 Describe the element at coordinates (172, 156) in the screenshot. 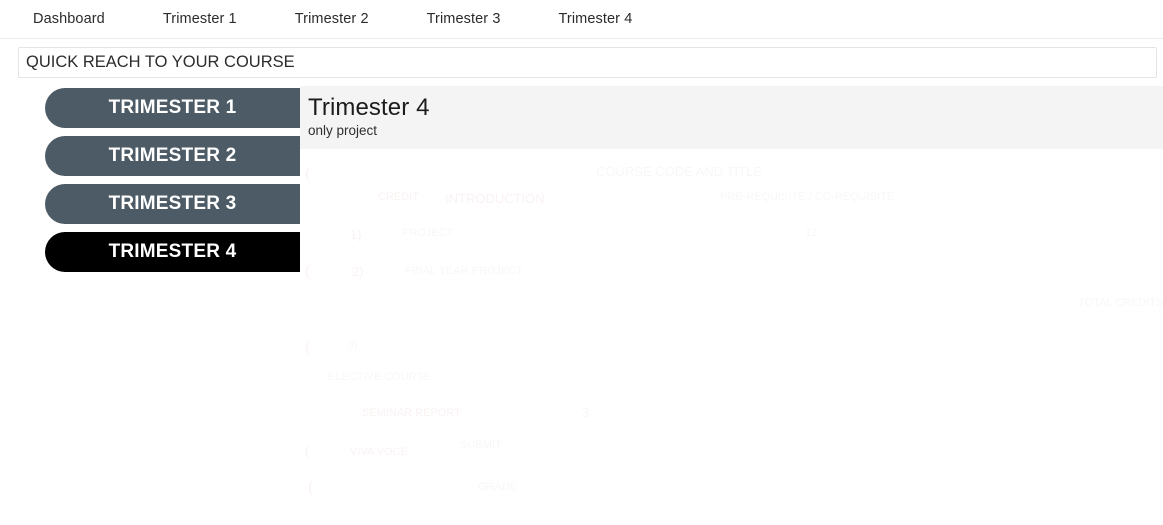

I see `rail-button-trimester-2: TRIMESTER 2` at that location.